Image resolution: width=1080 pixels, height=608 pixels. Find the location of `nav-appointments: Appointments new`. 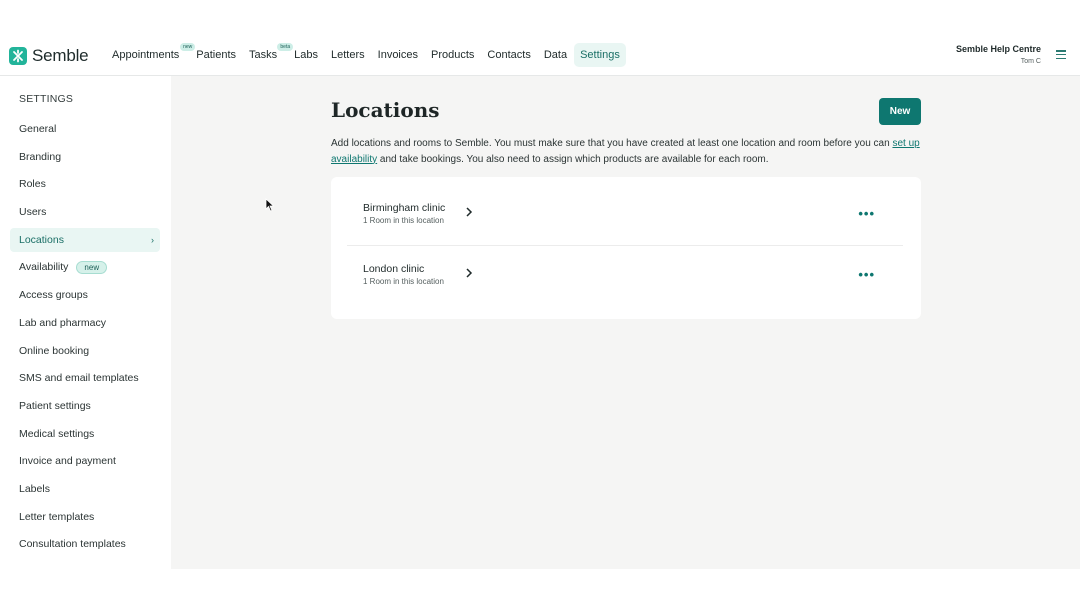

nav-appointments: Appointments new is located at coordinates (151, 55).